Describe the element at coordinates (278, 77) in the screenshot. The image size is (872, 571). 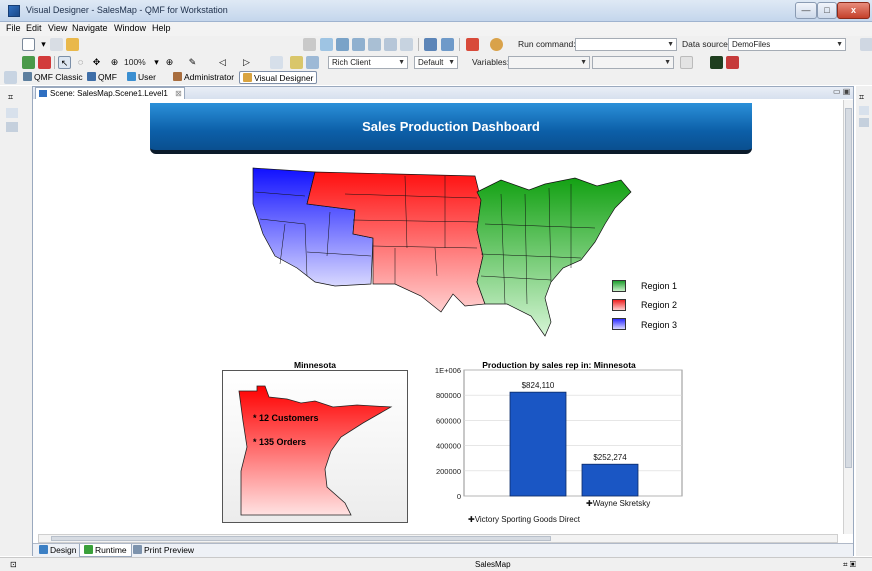
I see `perspective-visual-designer: Visual Designer` at that location.